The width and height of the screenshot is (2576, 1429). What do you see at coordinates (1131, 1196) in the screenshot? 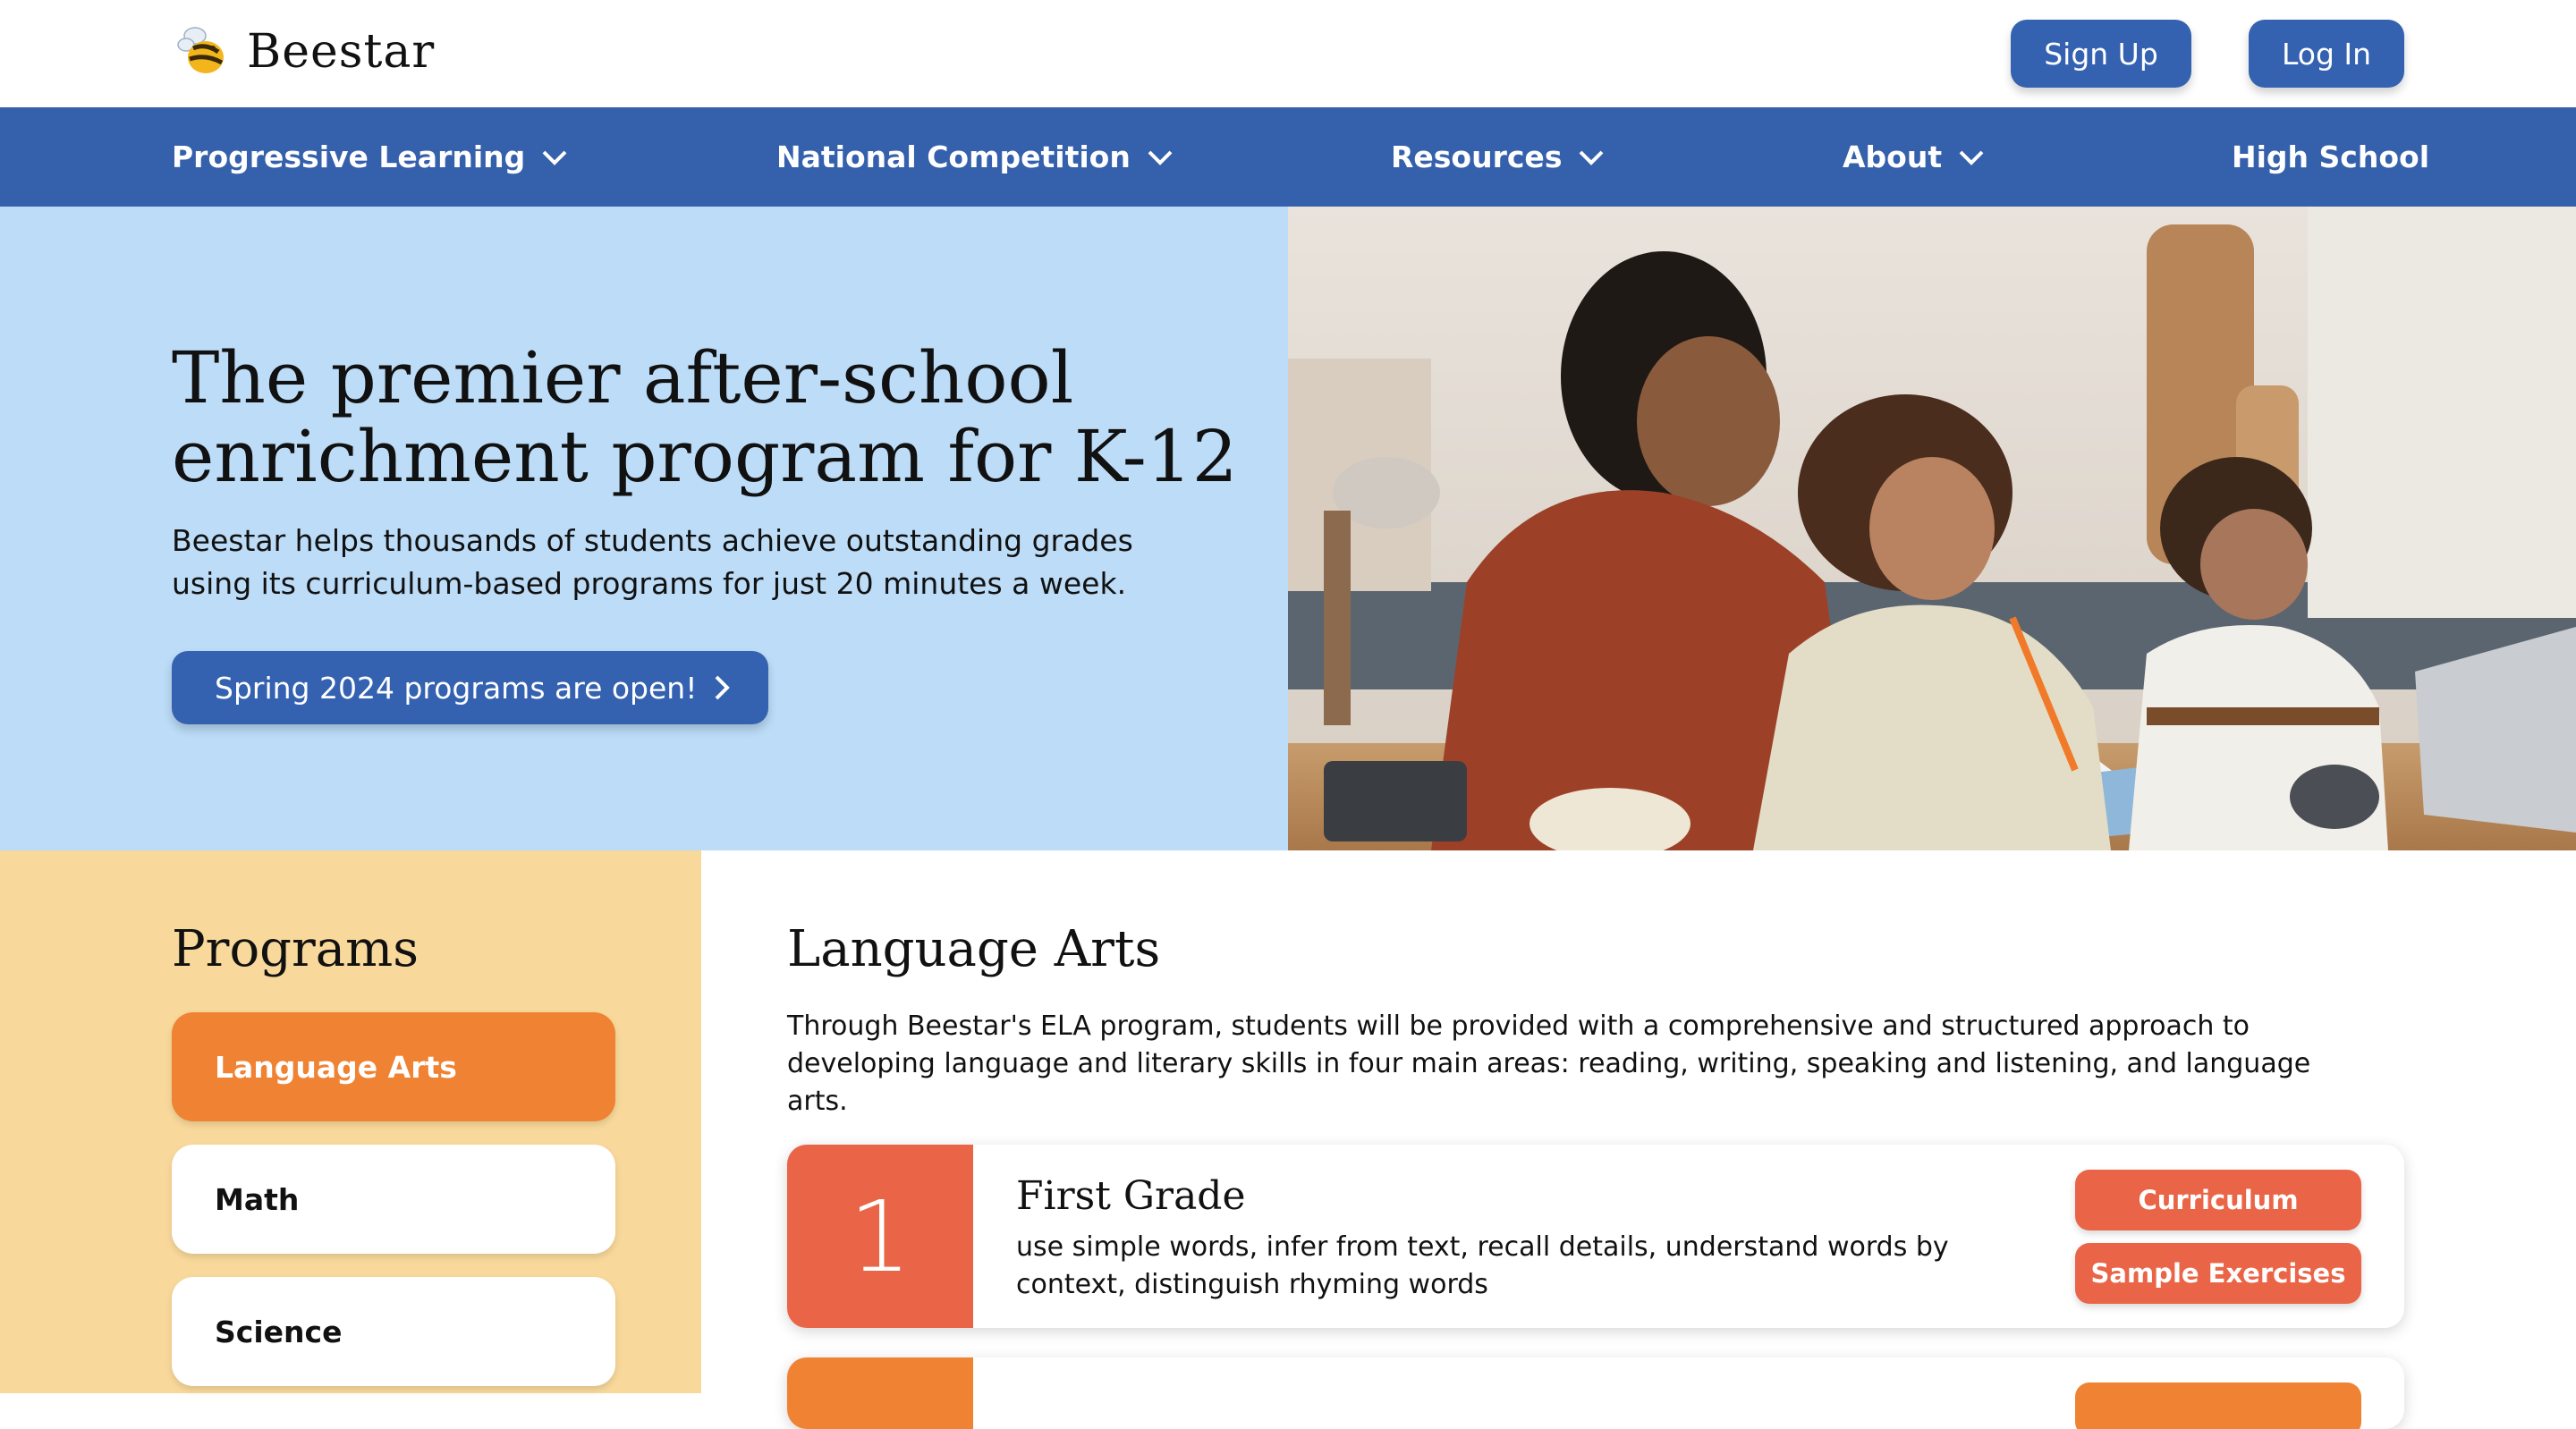
I see `grade-title: First Grade` at bounding box center [1131, 1196].